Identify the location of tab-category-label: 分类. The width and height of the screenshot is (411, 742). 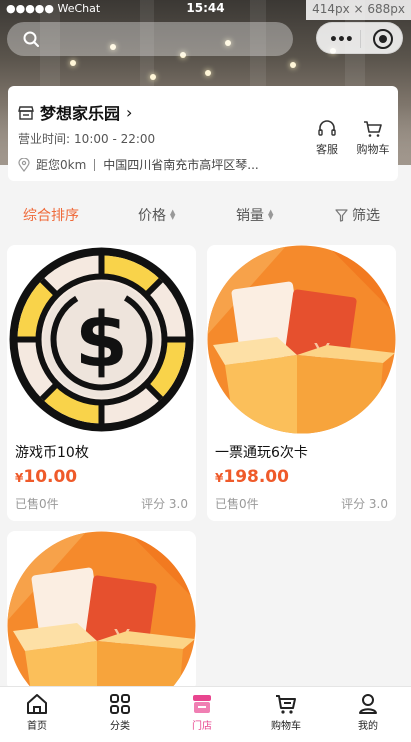
(120, 726).